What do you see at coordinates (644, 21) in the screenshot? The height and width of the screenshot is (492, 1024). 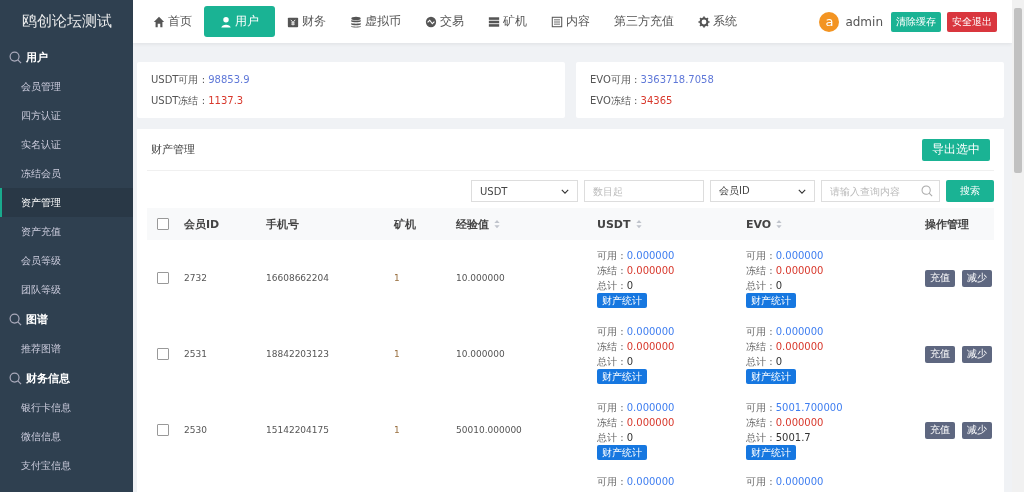 I see `nav-tab: 第三方充值` at bounding box center [644, 21].